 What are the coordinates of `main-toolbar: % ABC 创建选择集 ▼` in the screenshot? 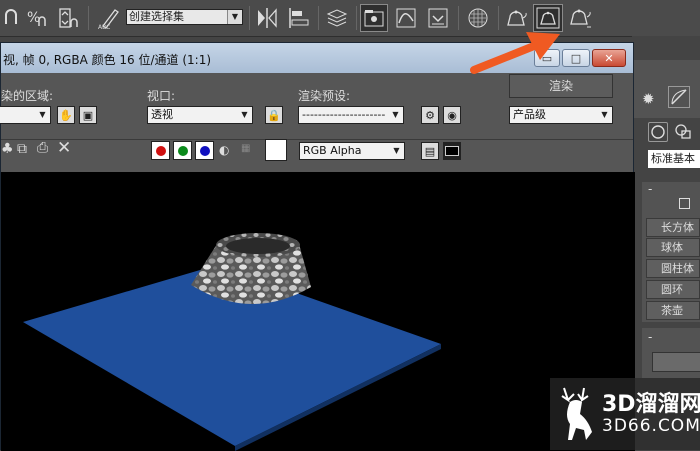 It's located at (350, 18).